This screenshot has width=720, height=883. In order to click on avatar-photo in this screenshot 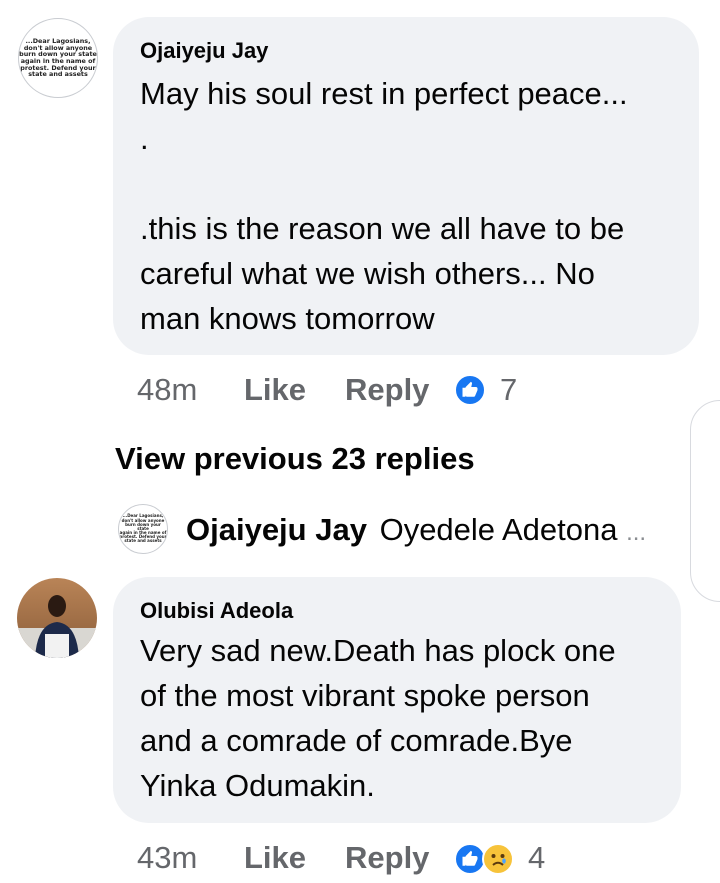, I will do `click(57, 618)`.